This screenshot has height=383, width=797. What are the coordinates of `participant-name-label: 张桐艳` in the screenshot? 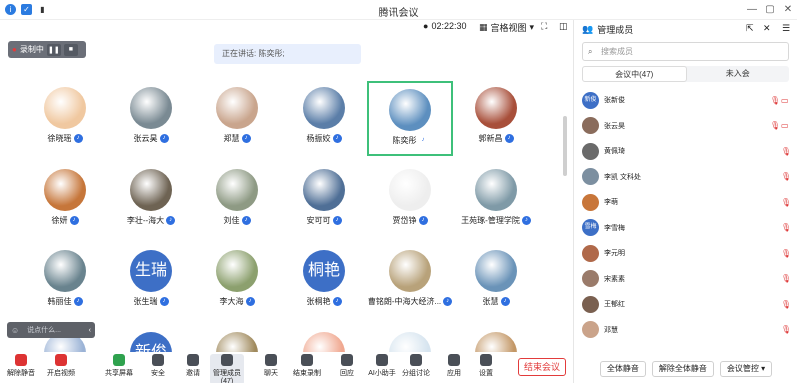 It's located at (318, 301).